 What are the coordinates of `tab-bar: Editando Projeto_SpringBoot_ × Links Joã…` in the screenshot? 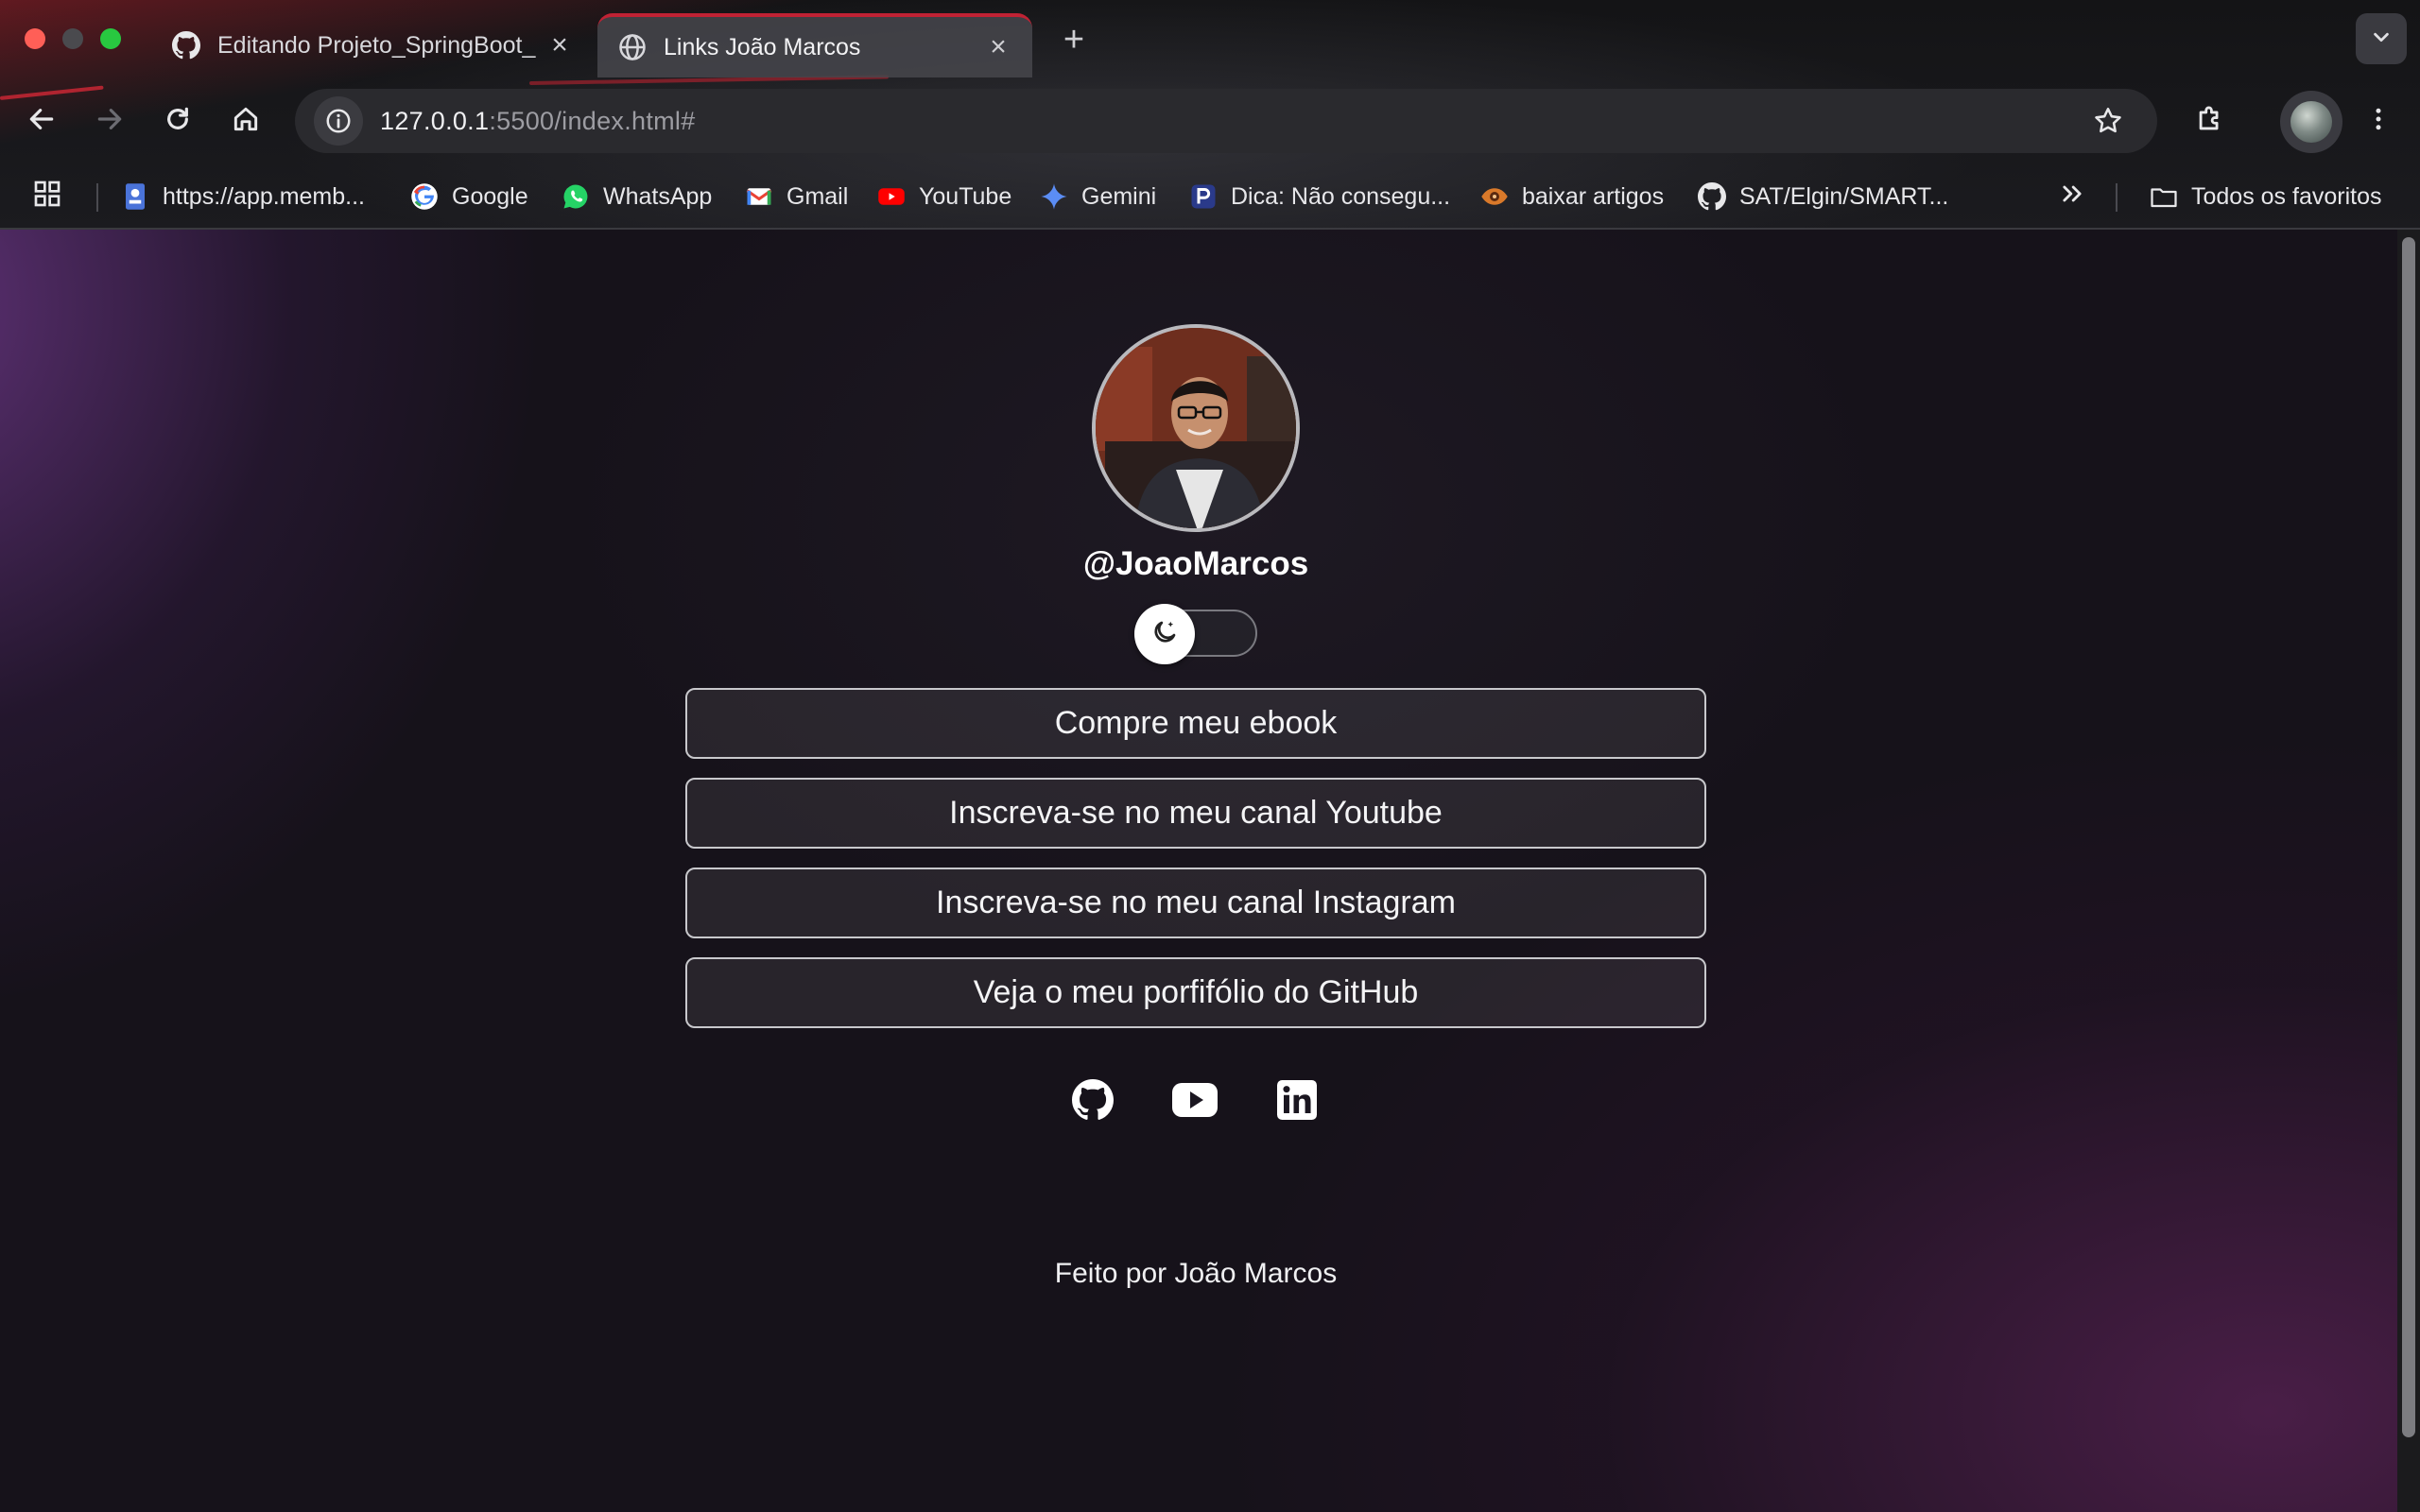 It's located at (1210, 38).